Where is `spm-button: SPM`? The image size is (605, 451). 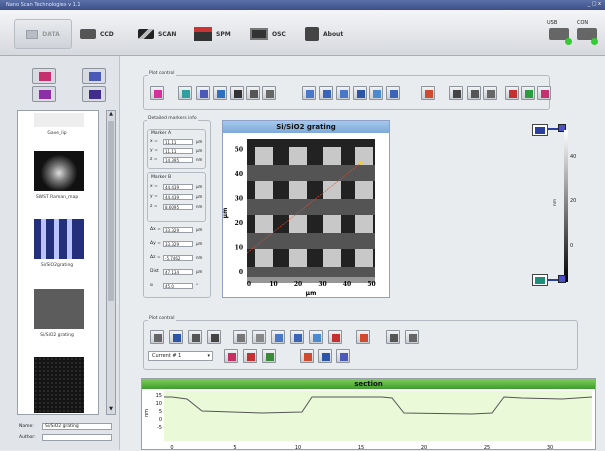 spm-button: SPM is located at coordinates (212, 34).